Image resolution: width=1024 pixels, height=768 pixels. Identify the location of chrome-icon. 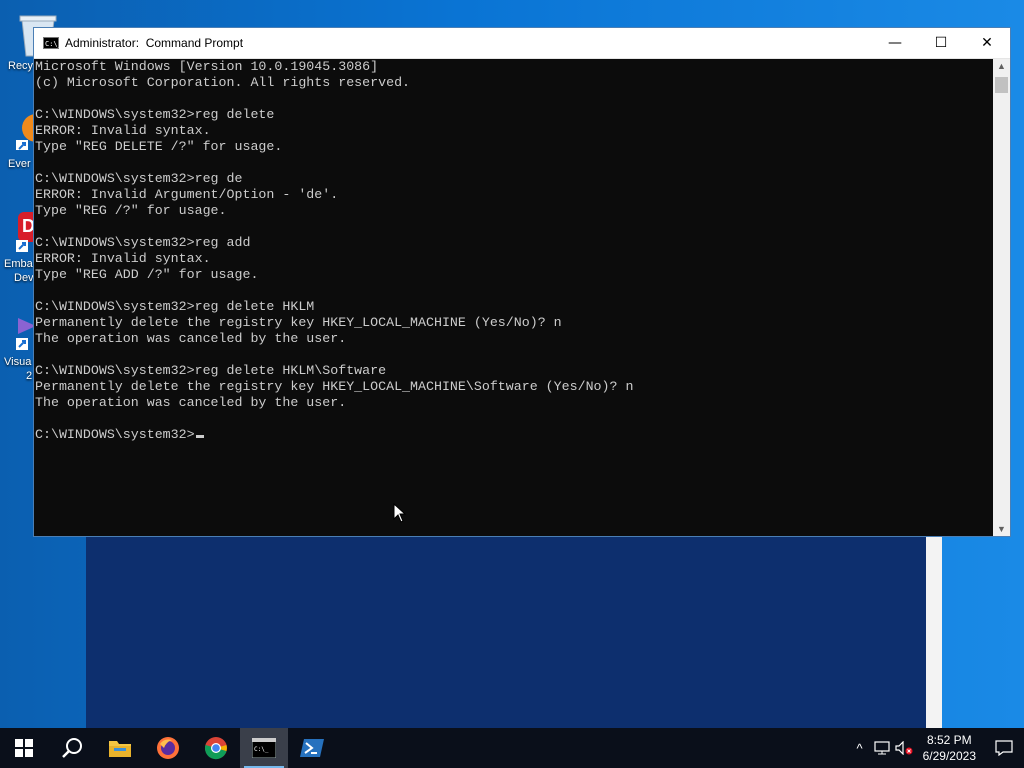
(215, 748).